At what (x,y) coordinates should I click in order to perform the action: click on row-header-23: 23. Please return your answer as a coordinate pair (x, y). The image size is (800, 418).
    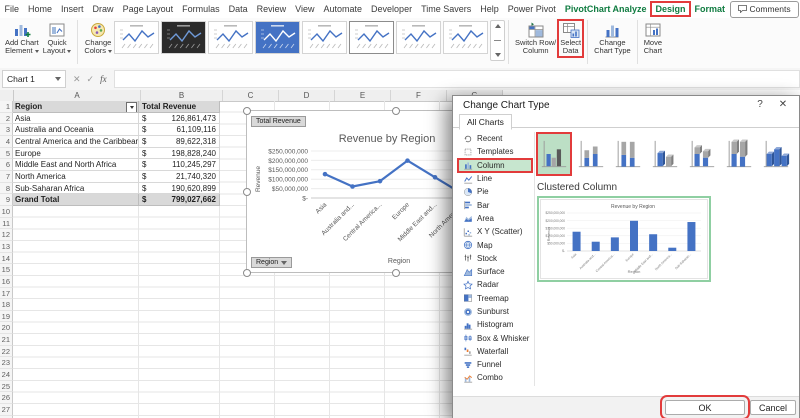
    Looking at the image, I should click on (6, 363).